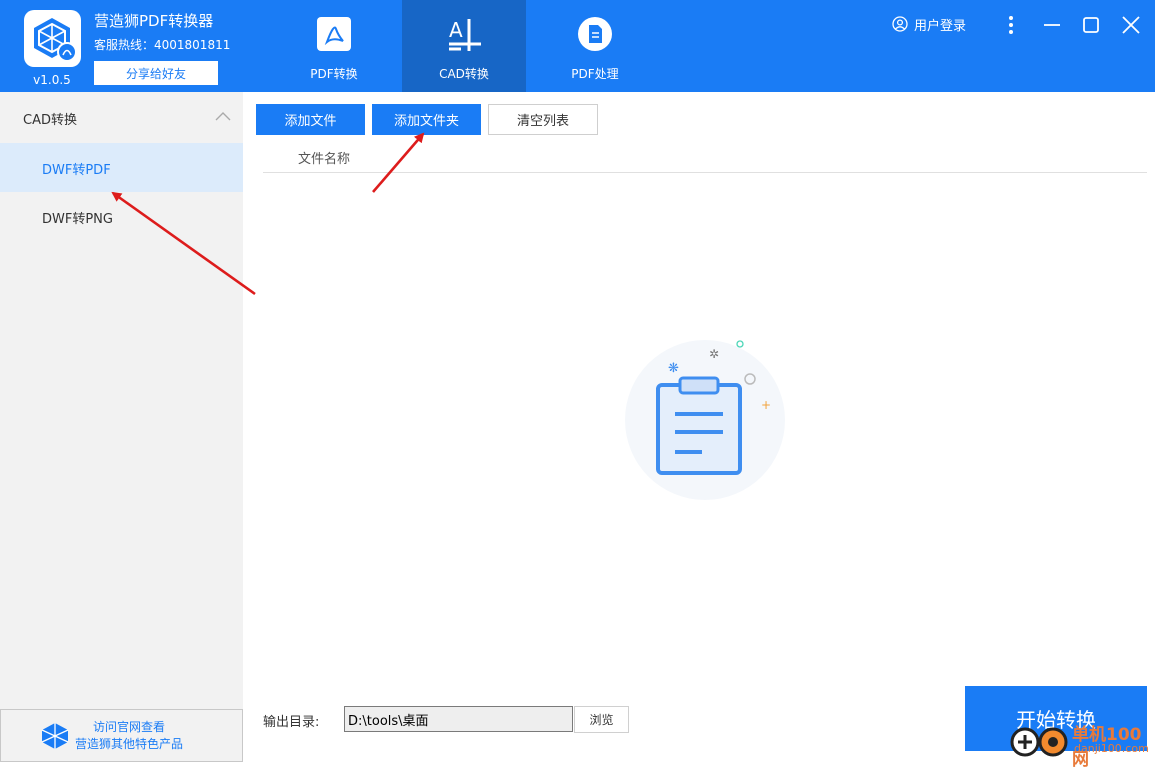 The height and width of the screenshot is (770, 1155). I want to click on sidebar-group-label: CAD转换, so click(50, 120).